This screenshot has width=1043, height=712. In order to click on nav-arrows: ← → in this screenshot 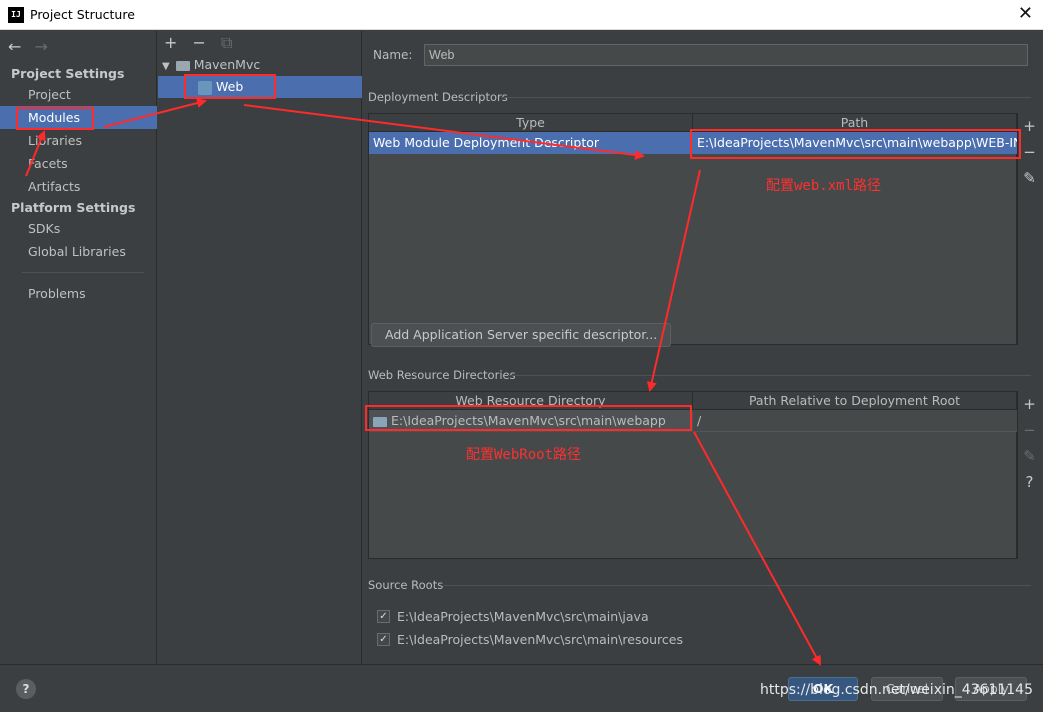, I will do `click(32, 46)`.